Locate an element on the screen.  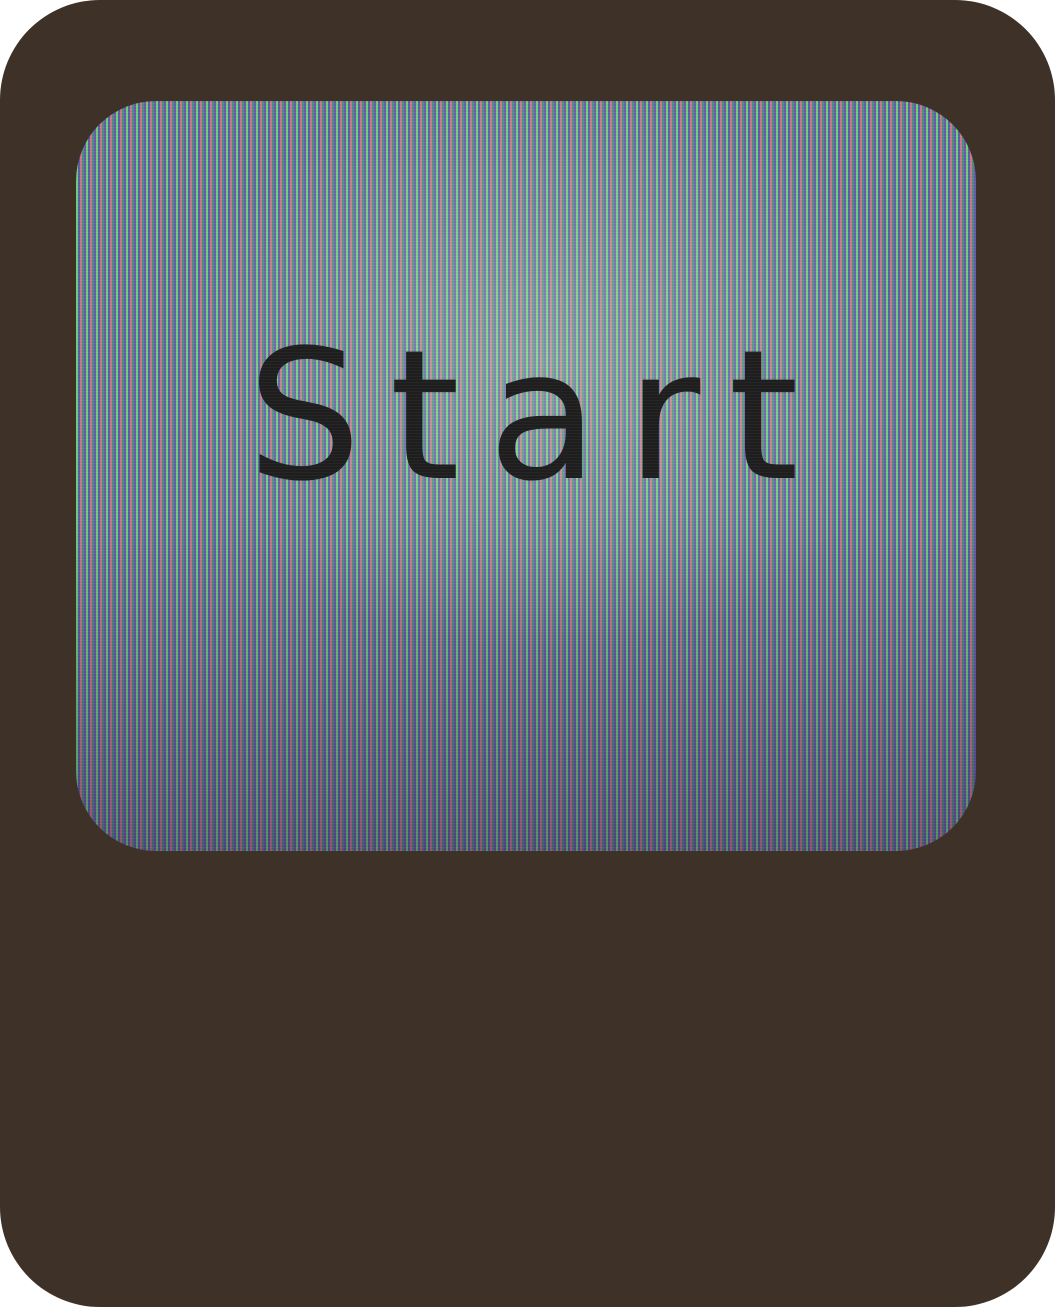
start-button-label: Start is located at coordinates (537, 416).